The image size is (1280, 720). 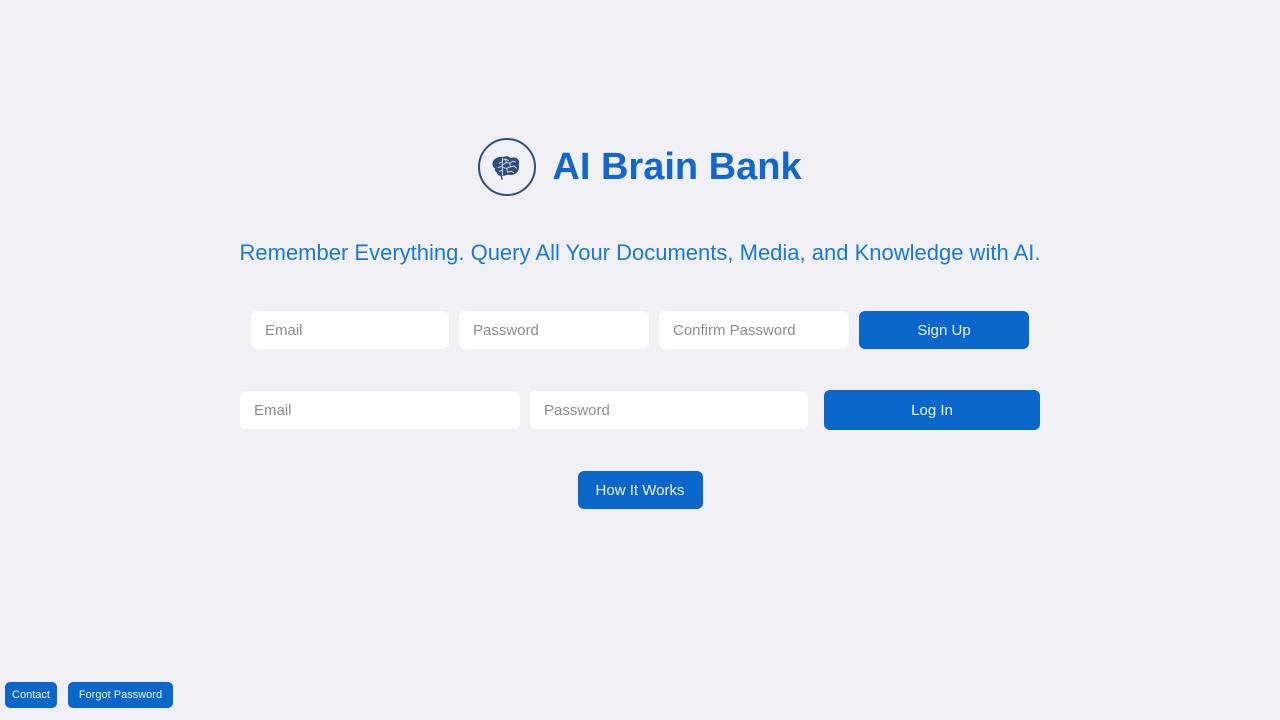 What do you see at coordinates (754, 330) in the screenshot?
I see `signup-confirm-password-input` at bounding box center [754, 330].